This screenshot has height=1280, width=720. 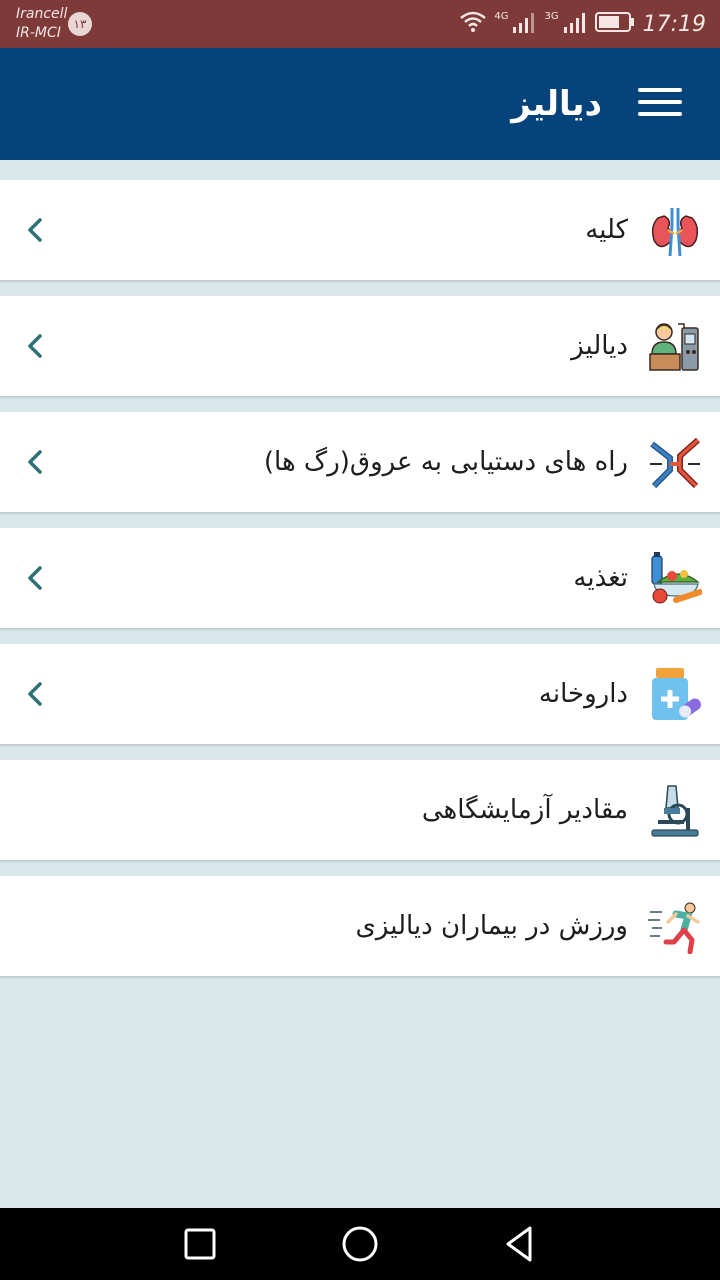 What do you see at coordinates (360, 346) in the screenshot?
I see `menu-item-dialysis: دیالیز` at bounding box center [360, 346].